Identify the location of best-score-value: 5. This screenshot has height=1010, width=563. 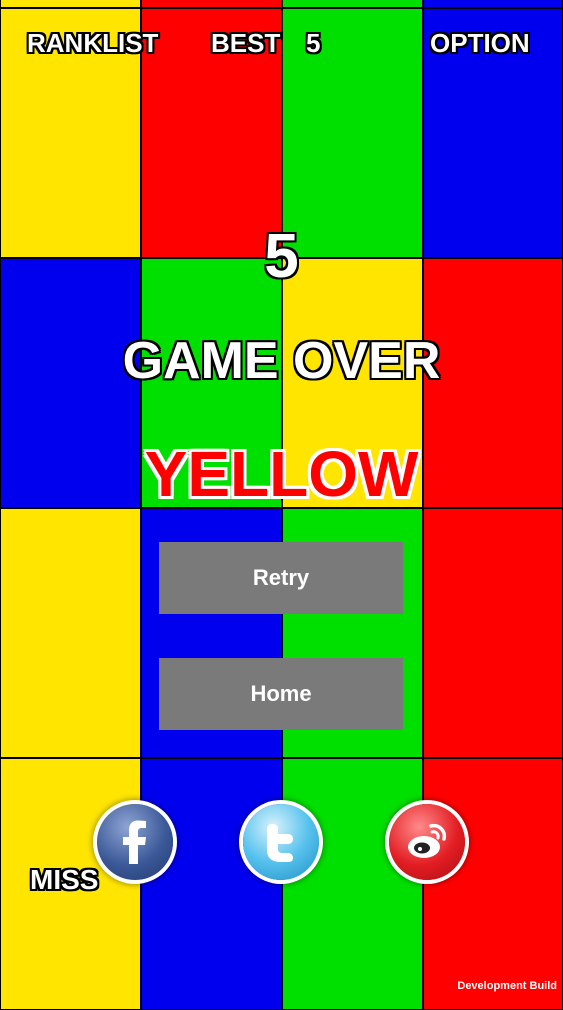
(313, 43).